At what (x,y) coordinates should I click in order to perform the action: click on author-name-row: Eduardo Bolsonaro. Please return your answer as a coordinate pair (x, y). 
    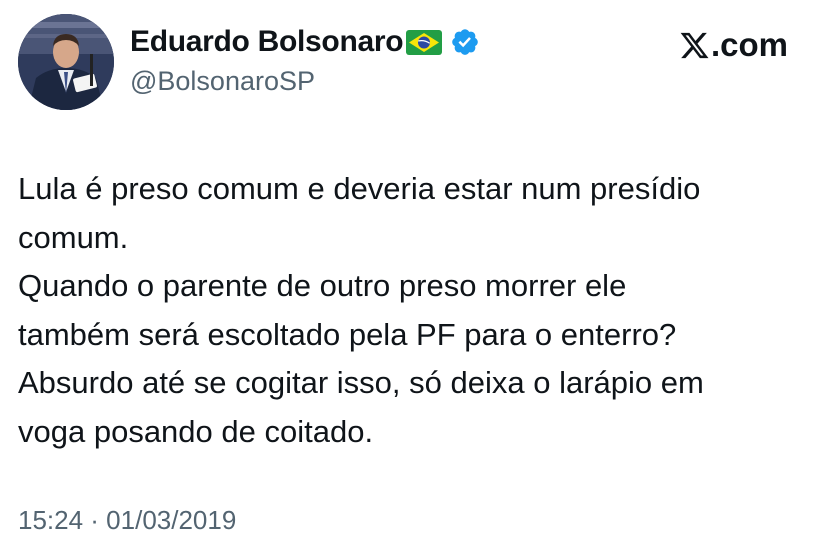
    Looking at the image, I should click on (305, 42).